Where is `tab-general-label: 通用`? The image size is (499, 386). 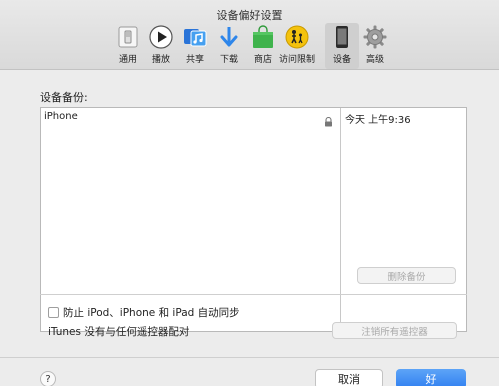 tab-general-label: 通用 is located at coordinates (127, 60).